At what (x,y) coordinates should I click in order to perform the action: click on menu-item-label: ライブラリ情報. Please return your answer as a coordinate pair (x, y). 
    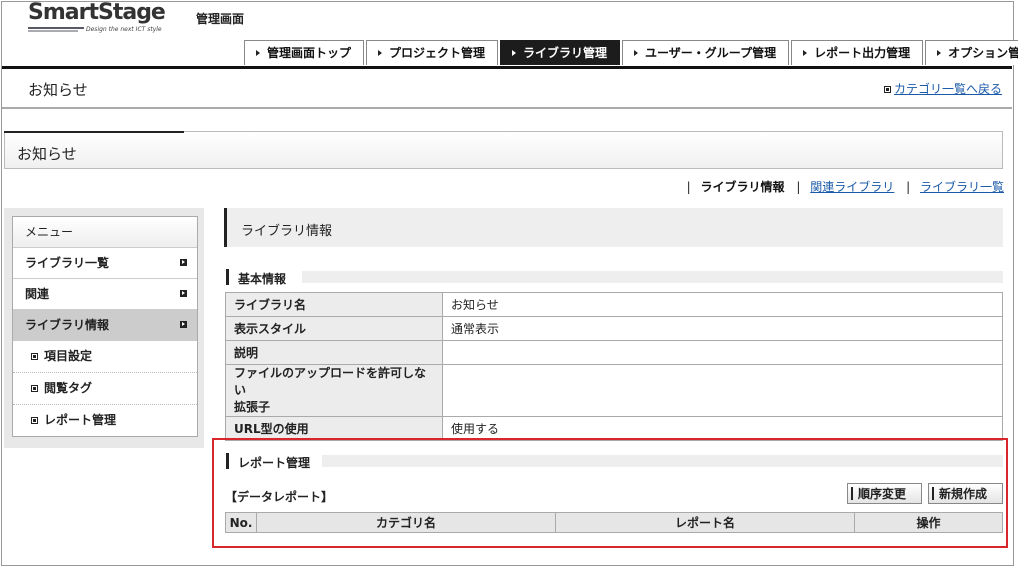
    Looking at the image, I should click on (67, 325).